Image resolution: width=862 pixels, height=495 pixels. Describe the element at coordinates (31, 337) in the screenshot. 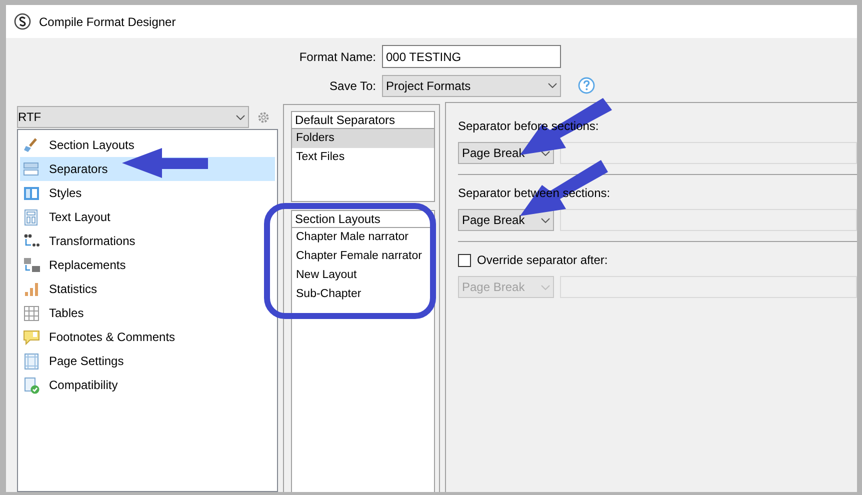

I see `footnote-icon` at that location.